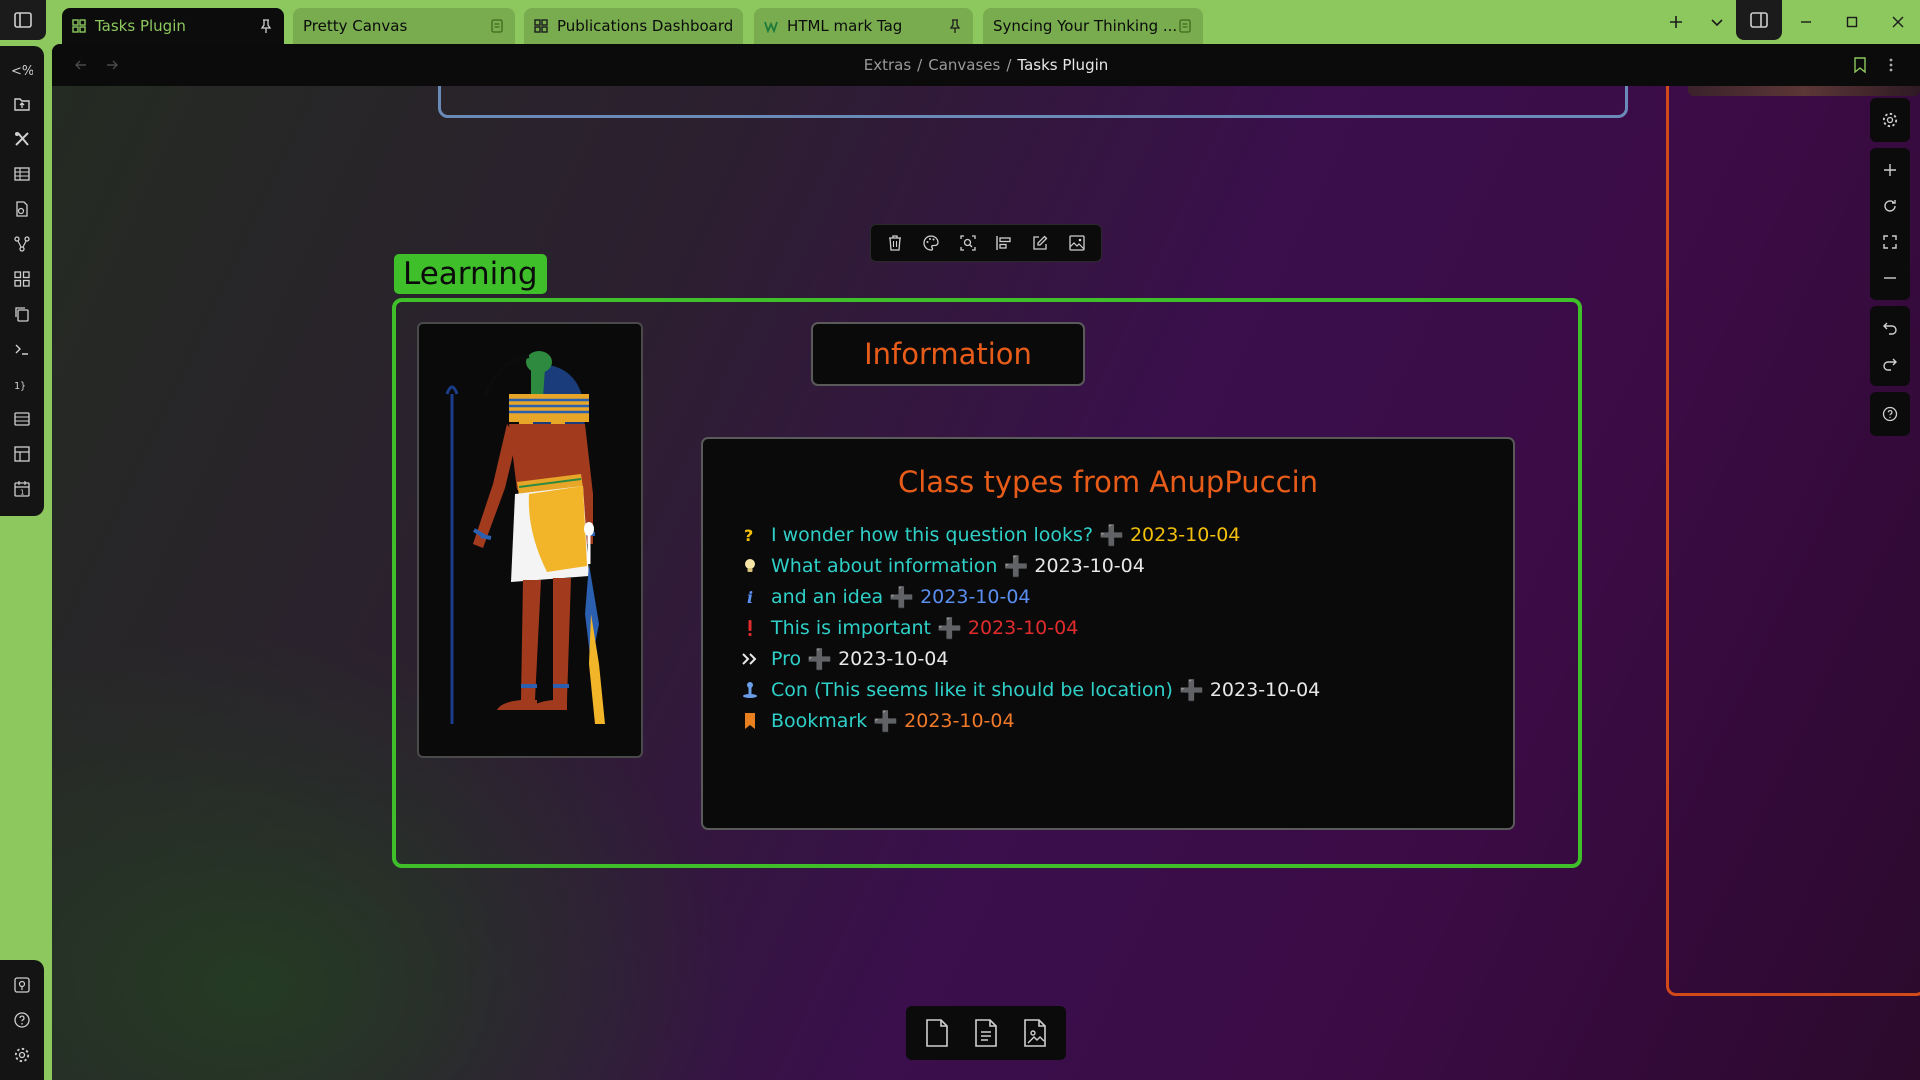  Describe the element at coordinates (1852, 22) in the screenshot. I see `maximize-button` at that location.